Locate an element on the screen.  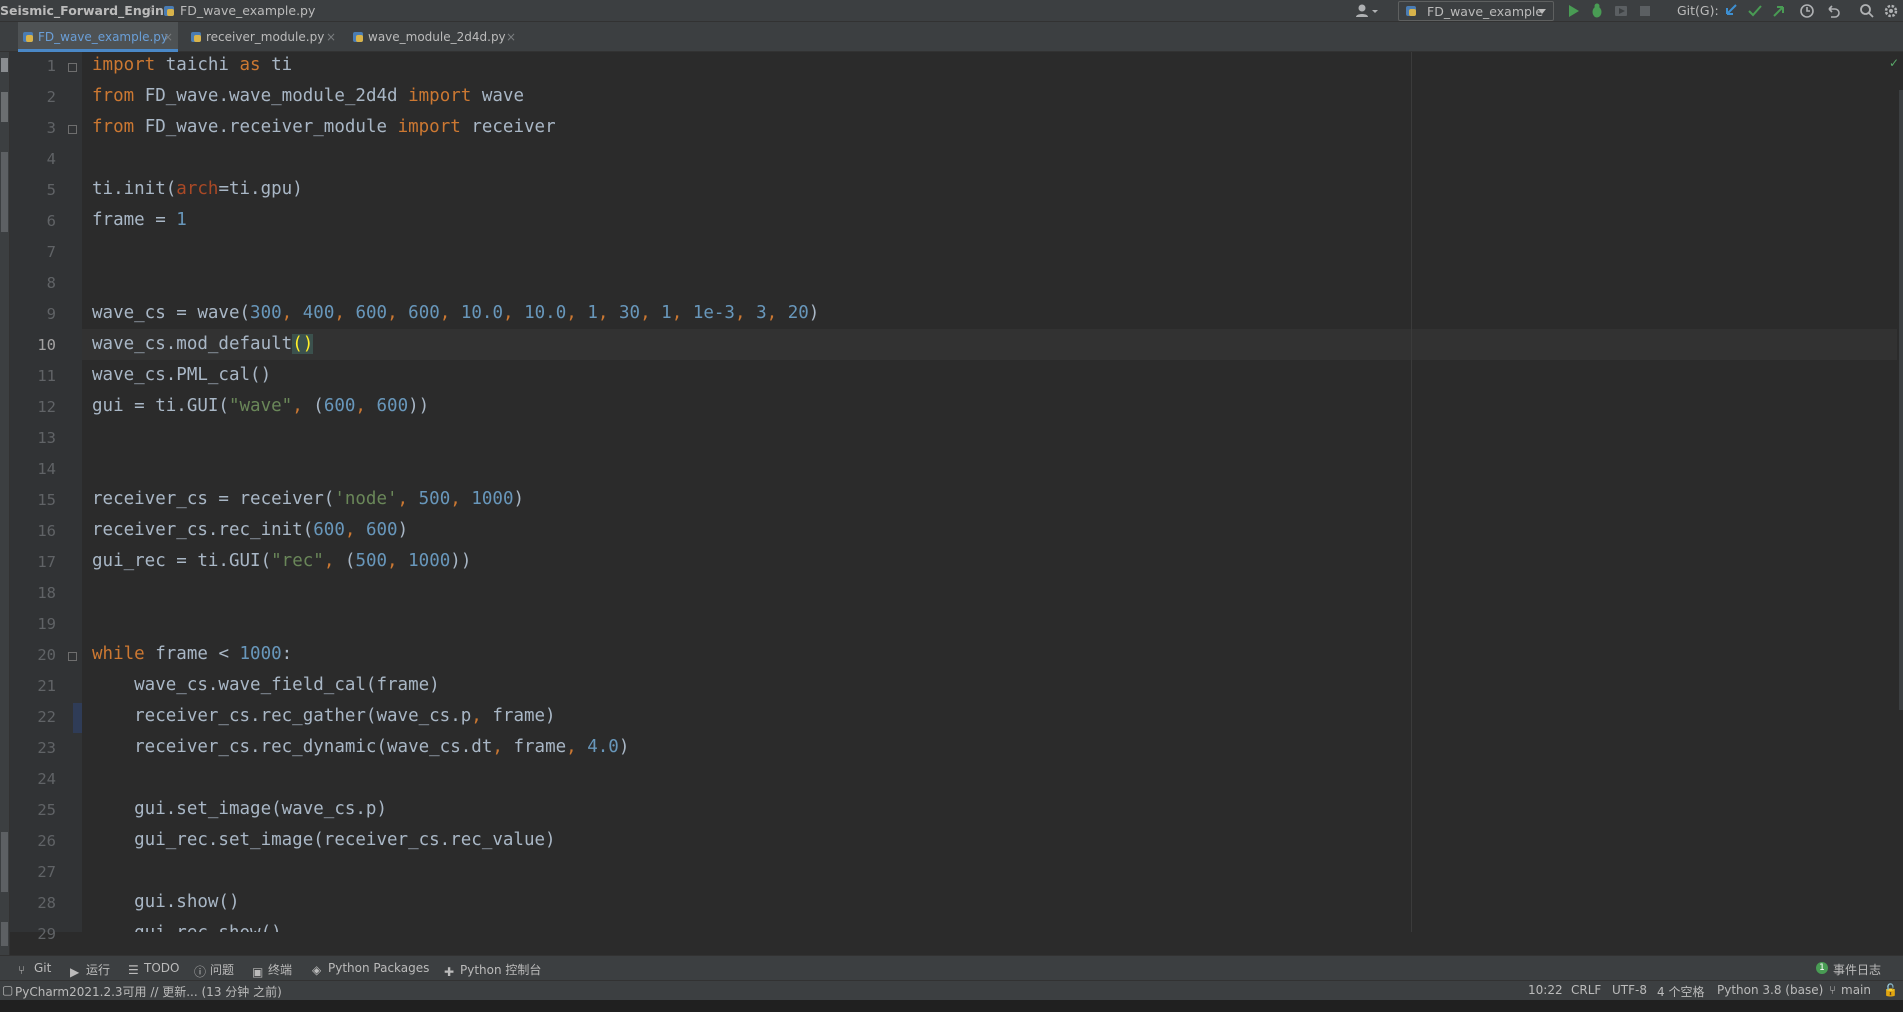
line-separator: CRLF is located at coordinates (1586, 990).